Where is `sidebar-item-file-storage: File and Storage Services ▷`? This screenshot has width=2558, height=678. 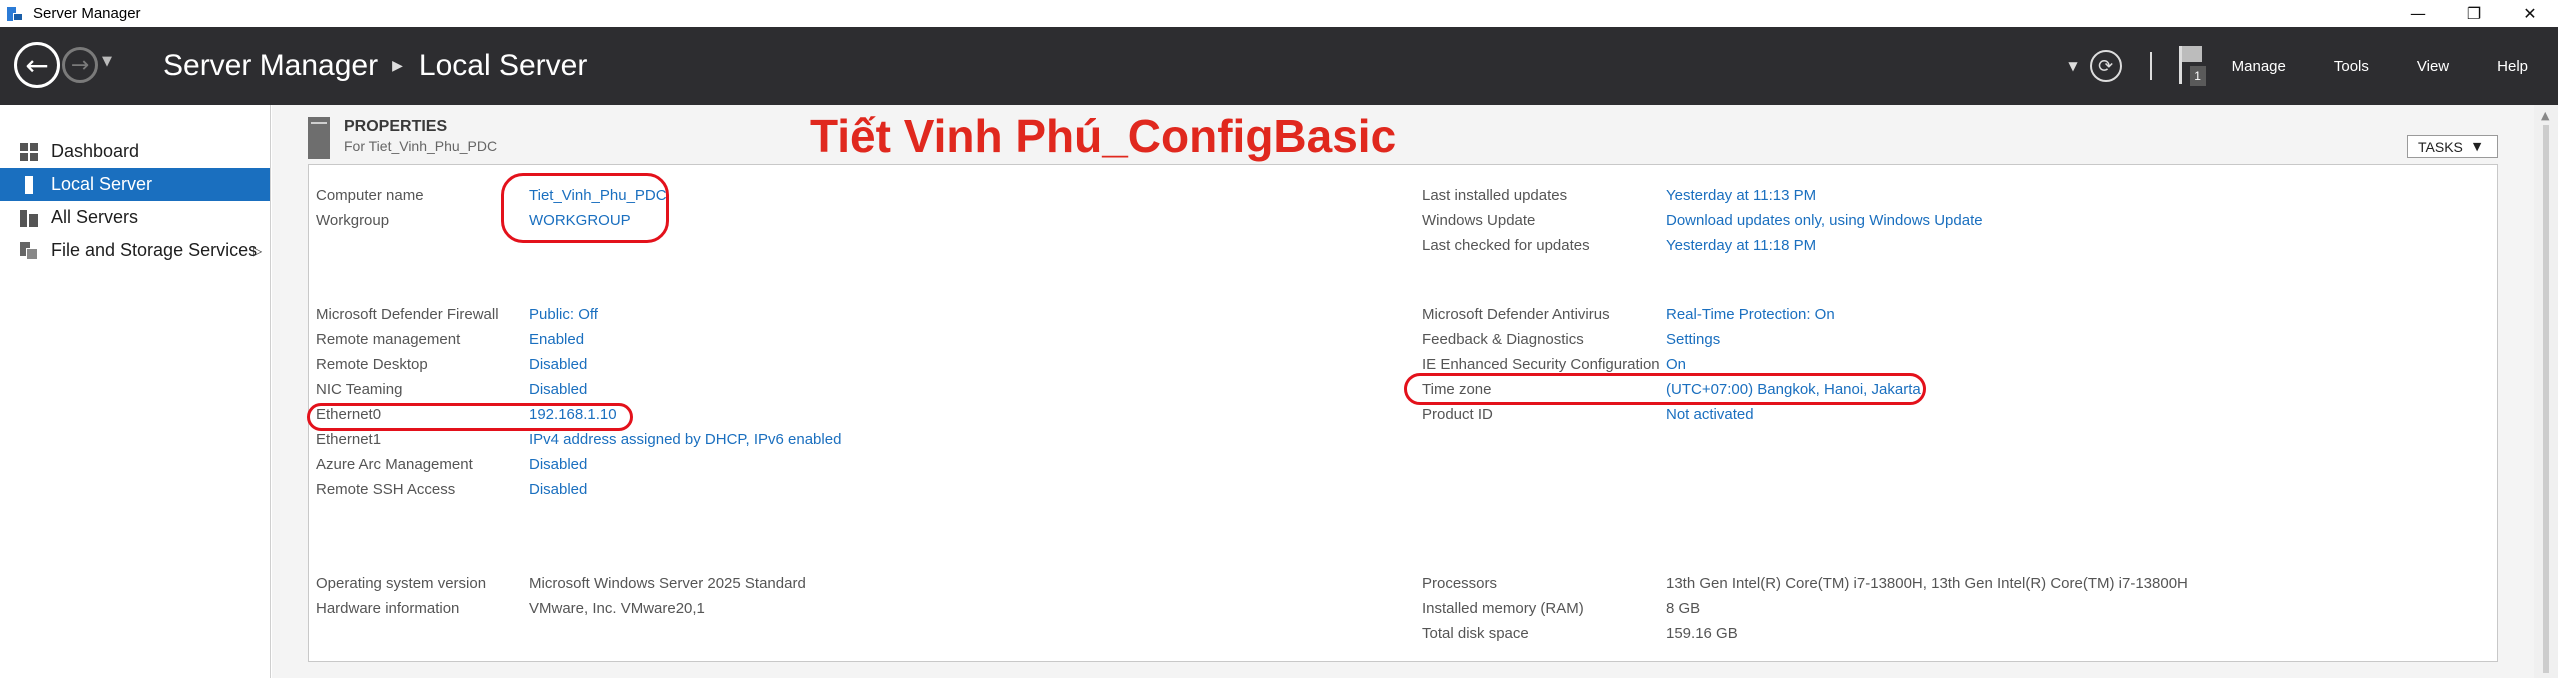
sidebar-item-file-storage: File and Storage Services ▷ is located at coordinates (135, 250).